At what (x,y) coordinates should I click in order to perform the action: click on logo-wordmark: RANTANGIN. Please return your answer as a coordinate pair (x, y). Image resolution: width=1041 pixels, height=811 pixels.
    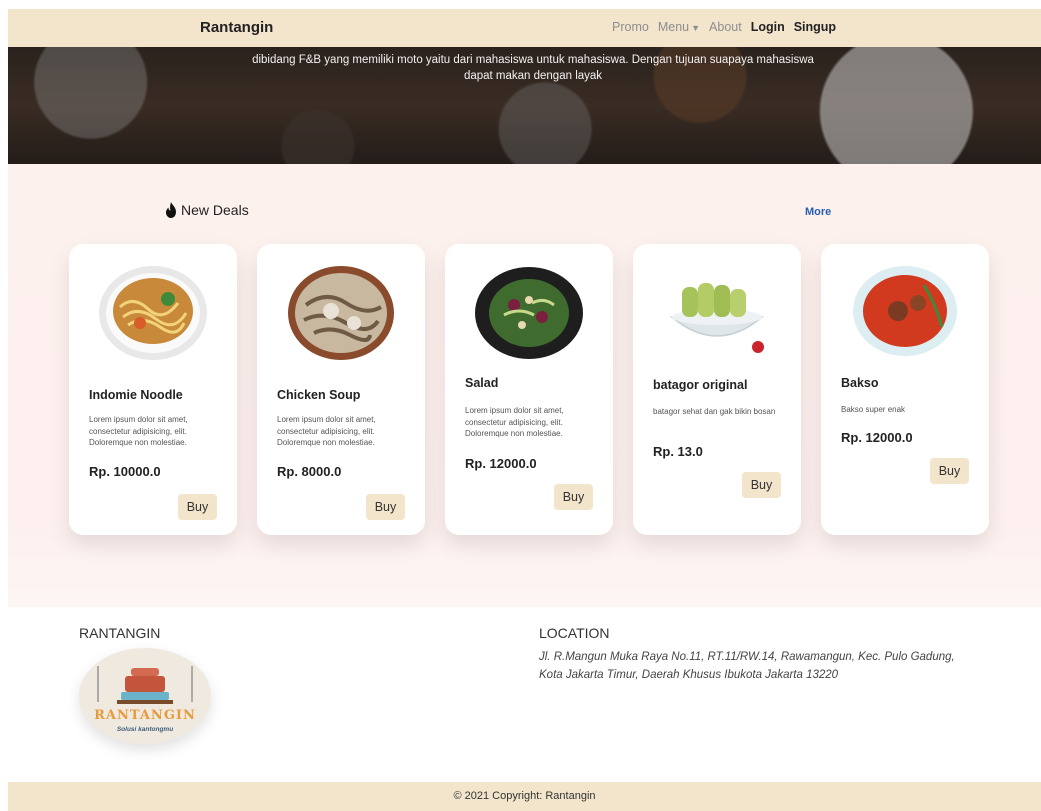
    Looking at the image, I should click on (145, 715).